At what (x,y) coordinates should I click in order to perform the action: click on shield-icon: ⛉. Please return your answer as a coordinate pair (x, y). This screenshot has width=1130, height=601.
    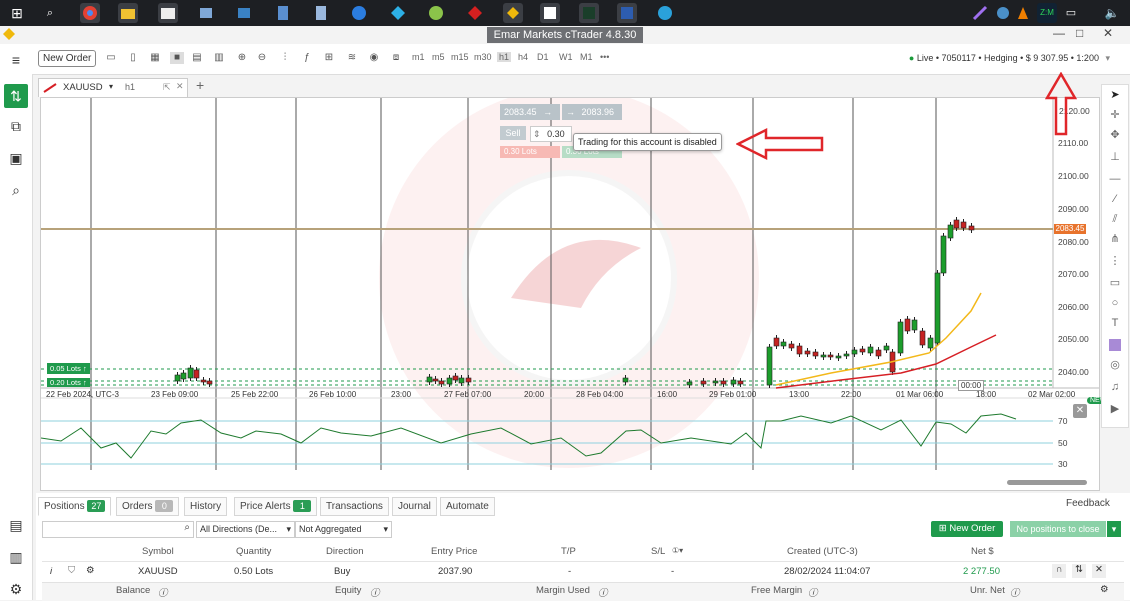
    Looking at the image, I should click on (71, 570).